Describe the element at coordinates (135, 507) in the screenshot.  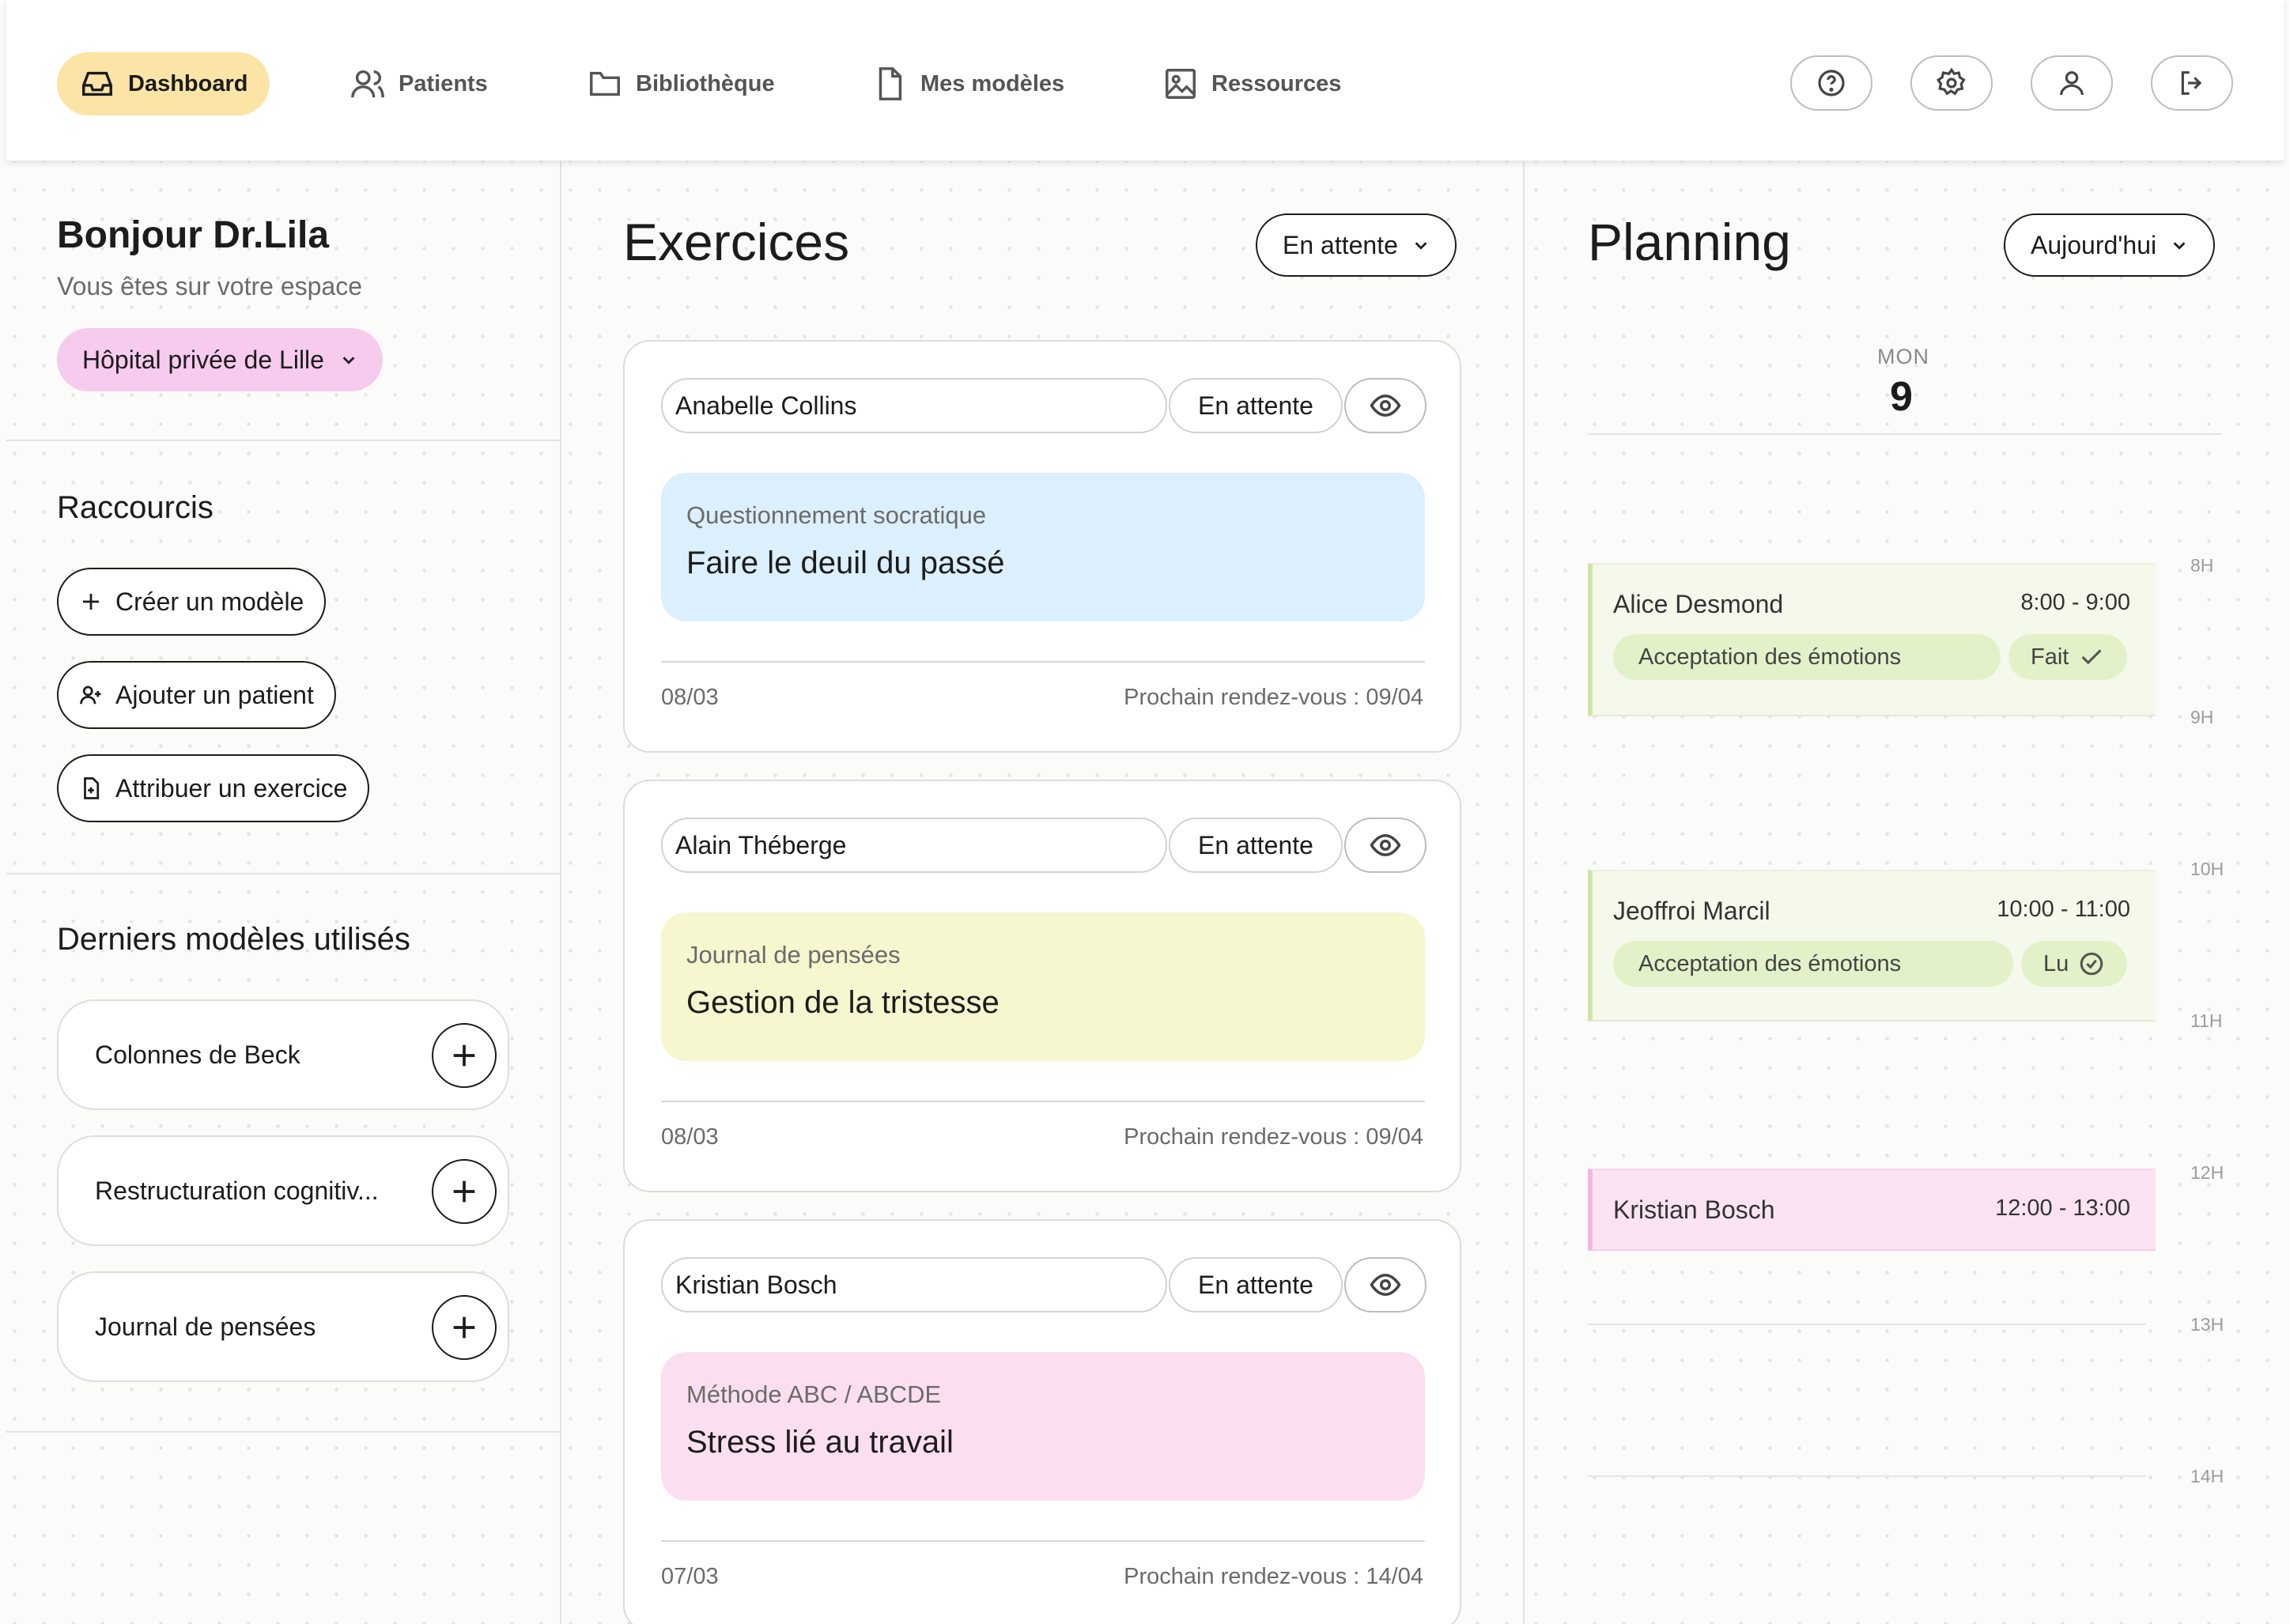
I see `shortcuts-title: Raccourcis` at that location.